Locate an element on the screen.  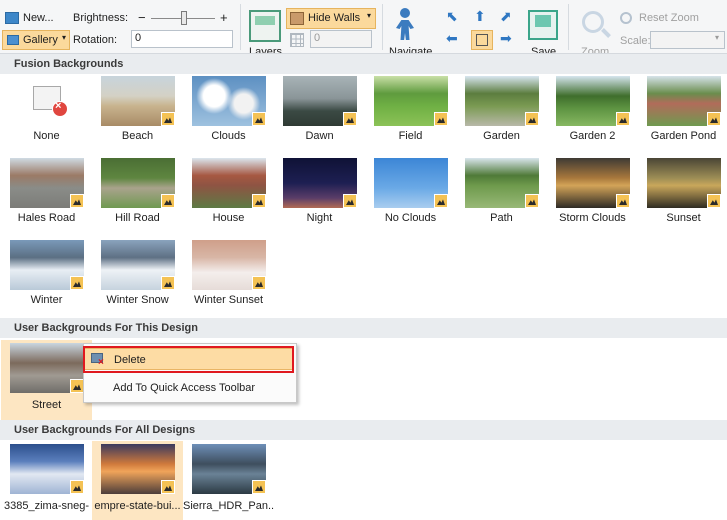
tile-label: Street is located at coordinates (46, 405).